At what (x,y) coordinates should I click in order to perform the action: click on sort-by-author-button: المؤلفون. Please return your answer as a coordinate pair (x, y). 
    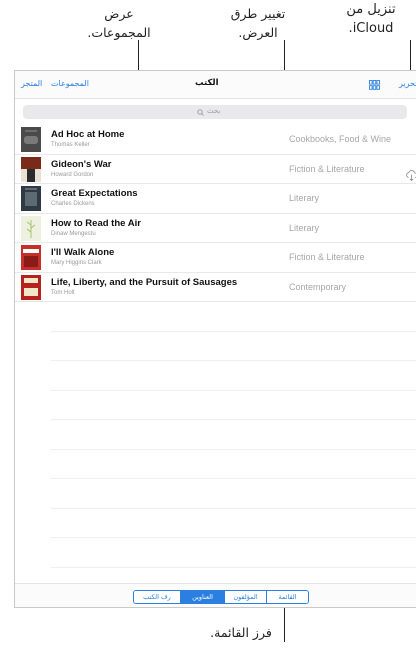
    Looking at the image, I should click on (245, 597).